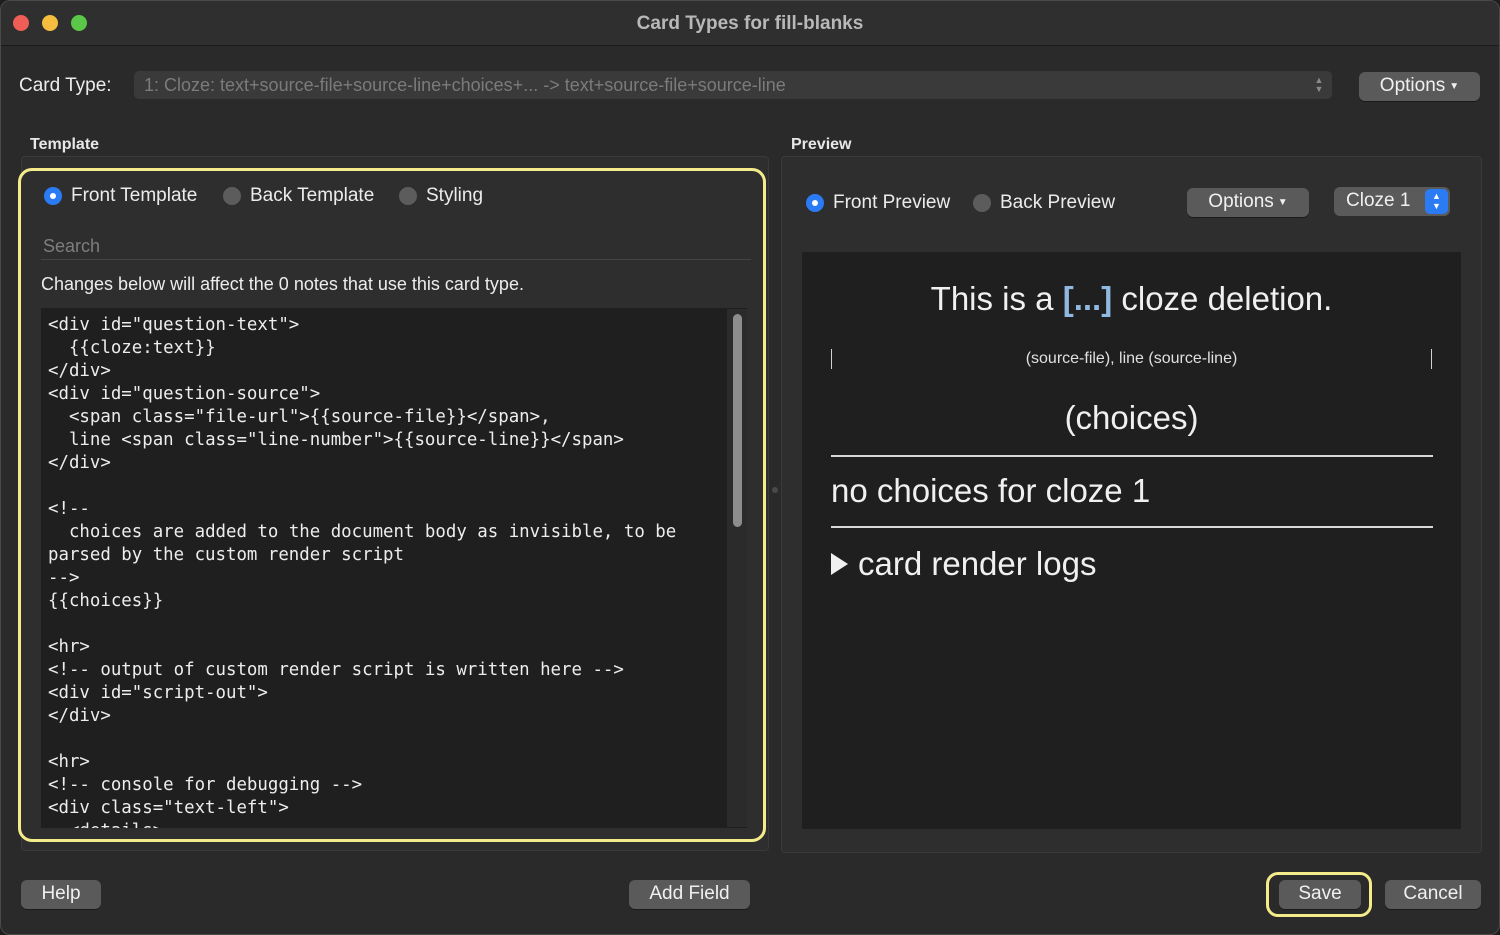 The width and height of the screenshot is (1500, 935). I want to click on preview-section-label: Preview, so click(821, 144).